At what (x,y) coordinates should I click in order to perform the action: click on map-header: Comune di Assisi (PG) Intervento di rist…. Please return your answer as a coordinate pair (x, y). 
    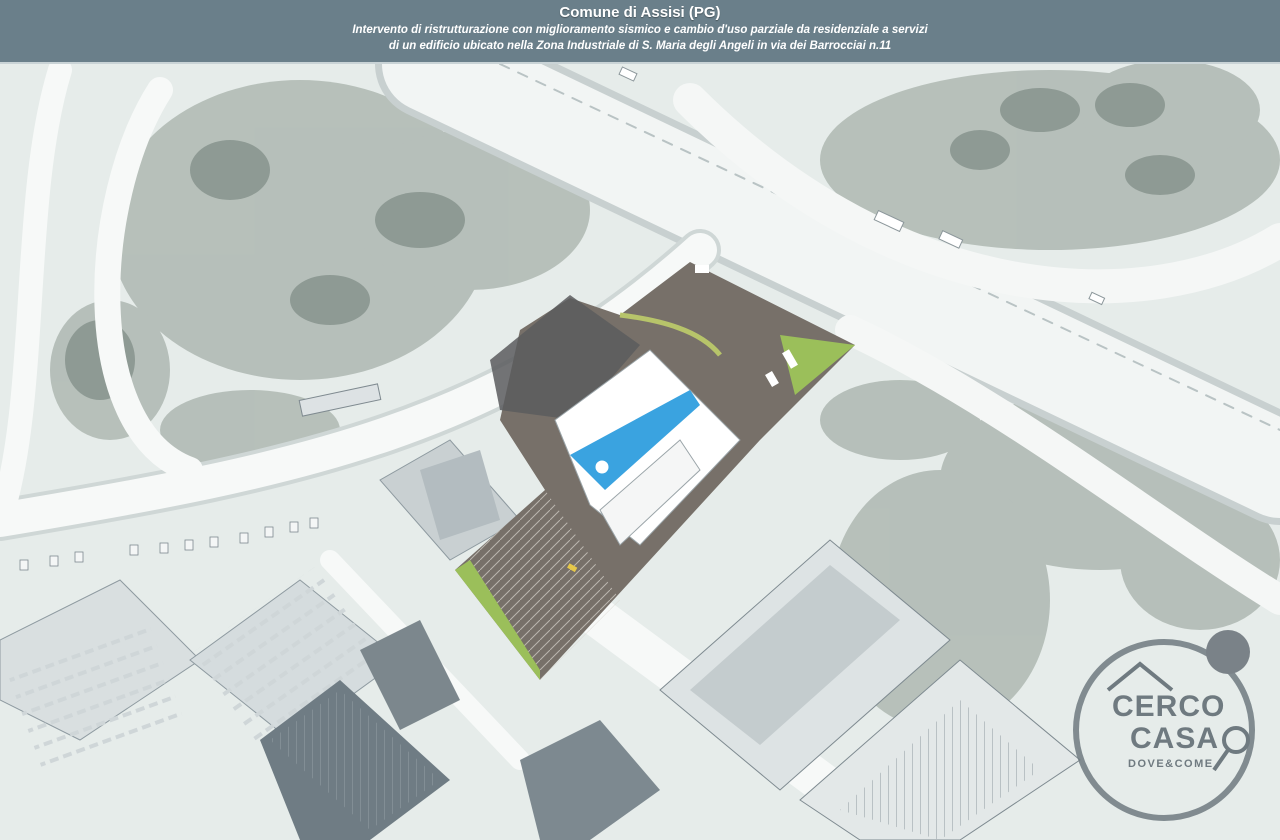
    Looking at the image, I should click on (640, 32).